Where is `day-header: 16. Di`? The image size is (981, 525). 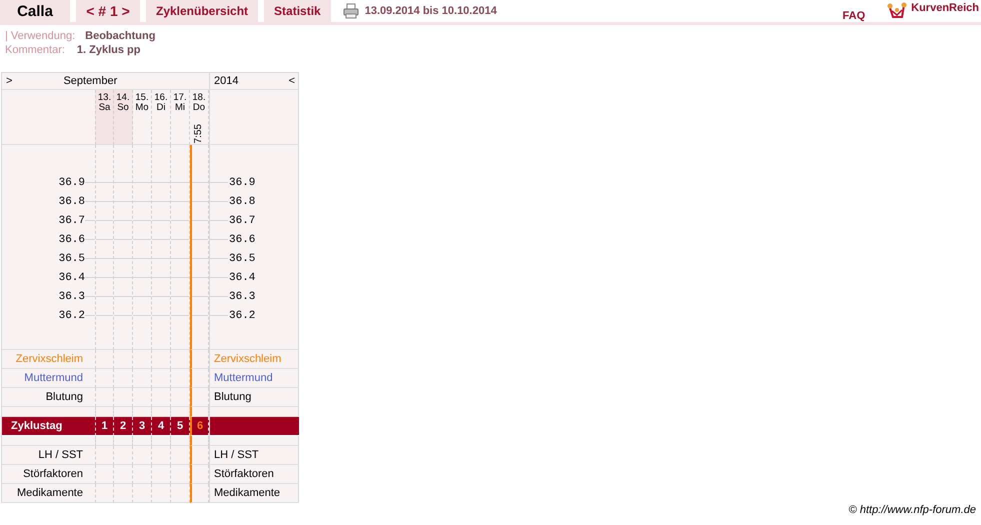 day-header: 16. Di is located at coordinates (161, 117).